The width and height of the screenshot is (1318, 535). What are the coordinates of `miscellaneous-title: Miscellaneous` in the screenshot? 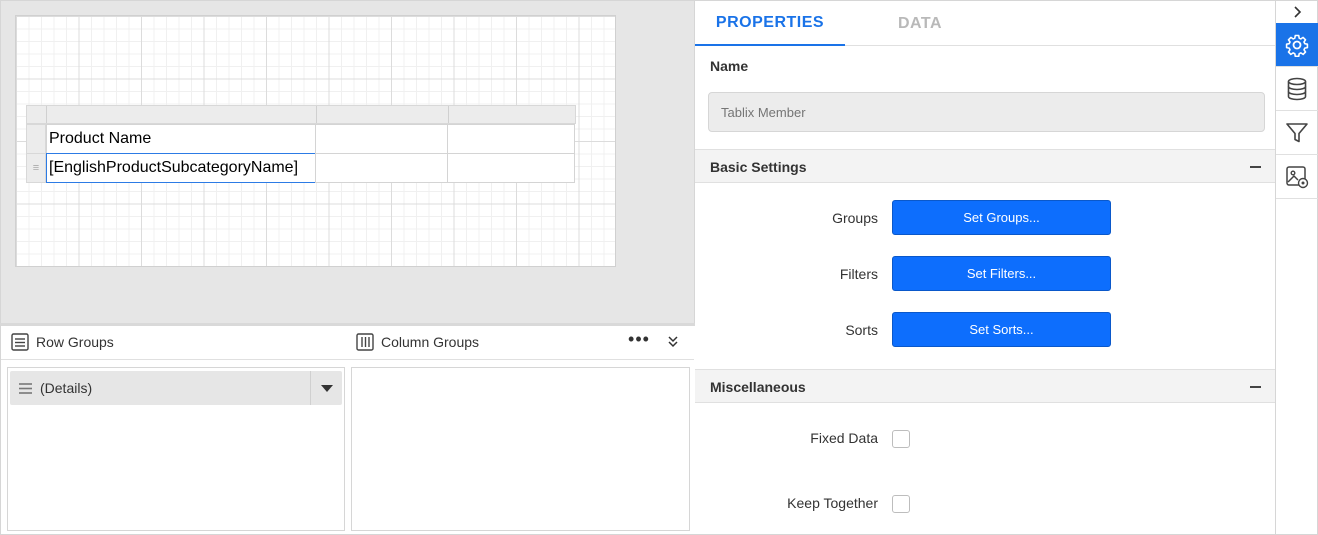 It's located at (758, 387).